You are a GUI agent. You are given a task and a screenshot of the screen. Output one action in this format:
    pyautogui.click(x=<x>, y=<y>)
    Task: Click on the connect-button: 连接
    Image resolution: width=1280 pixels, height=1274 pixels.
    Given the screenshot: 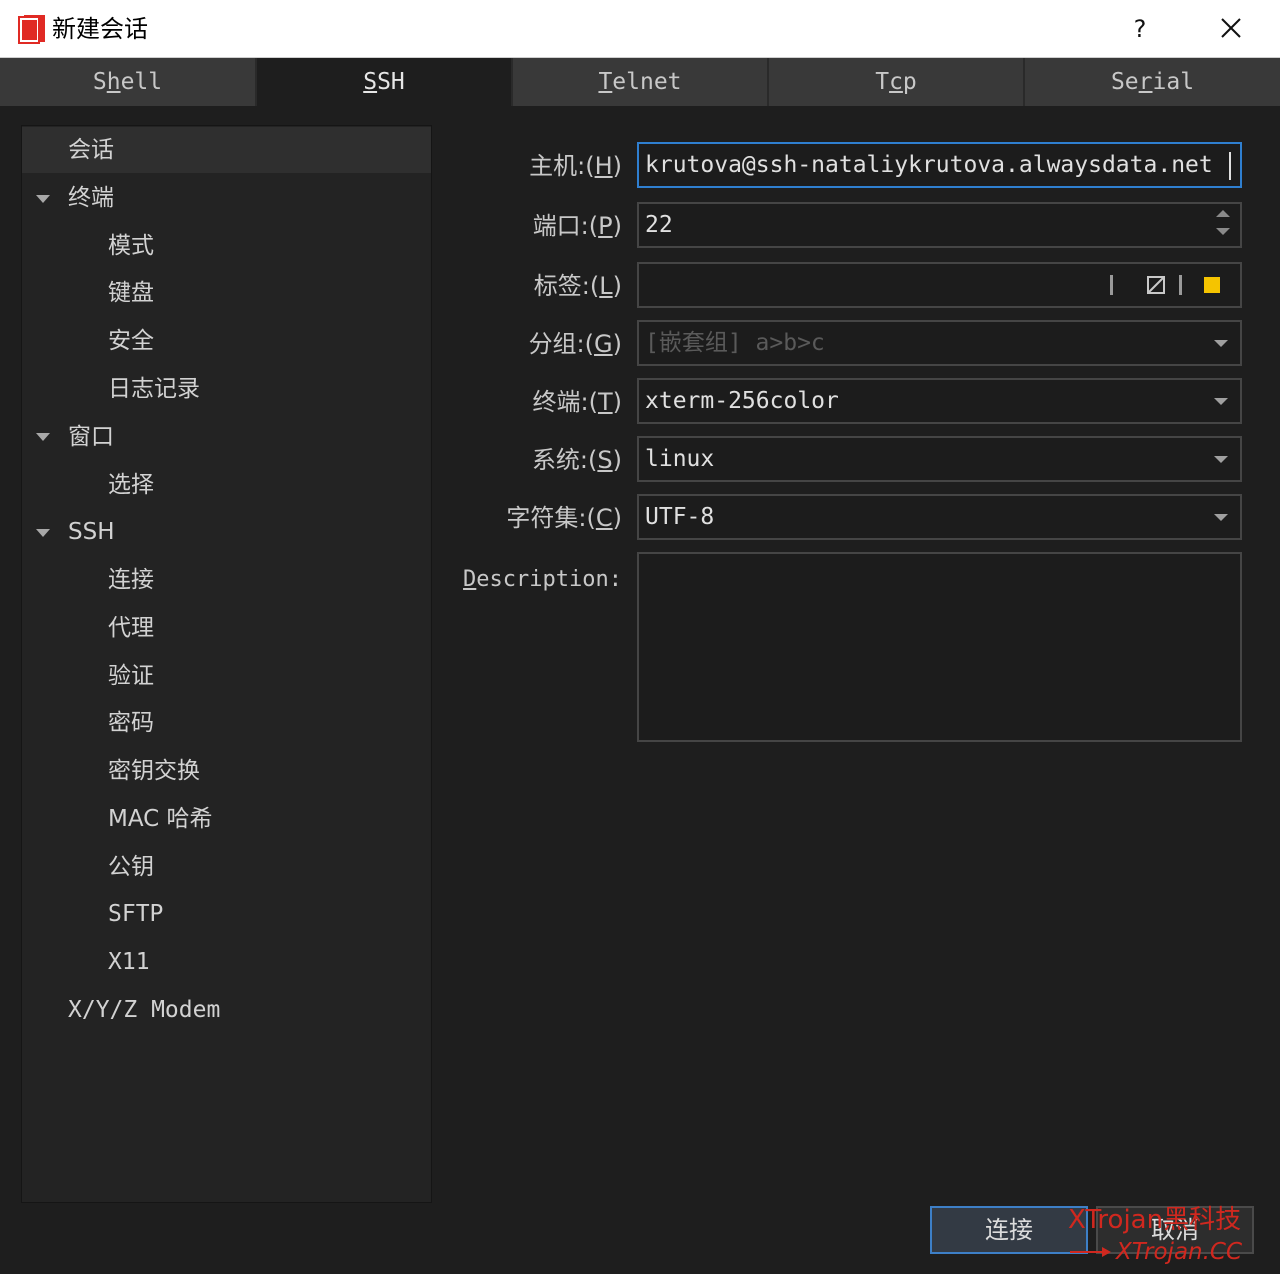 What is the action you would take?
    pyautogui.click(x=1009, y=1230)
    